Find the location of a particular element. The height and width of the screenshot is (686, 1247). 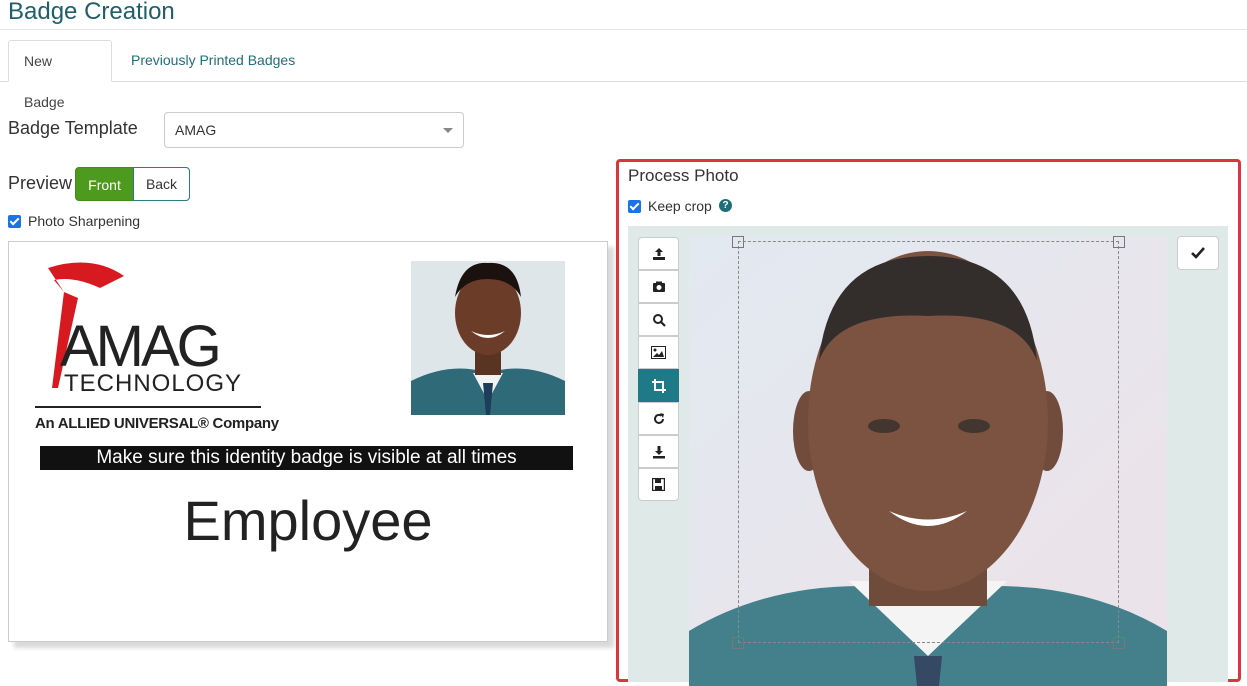

badge-role: Employee is located at coordinates (308, 520).